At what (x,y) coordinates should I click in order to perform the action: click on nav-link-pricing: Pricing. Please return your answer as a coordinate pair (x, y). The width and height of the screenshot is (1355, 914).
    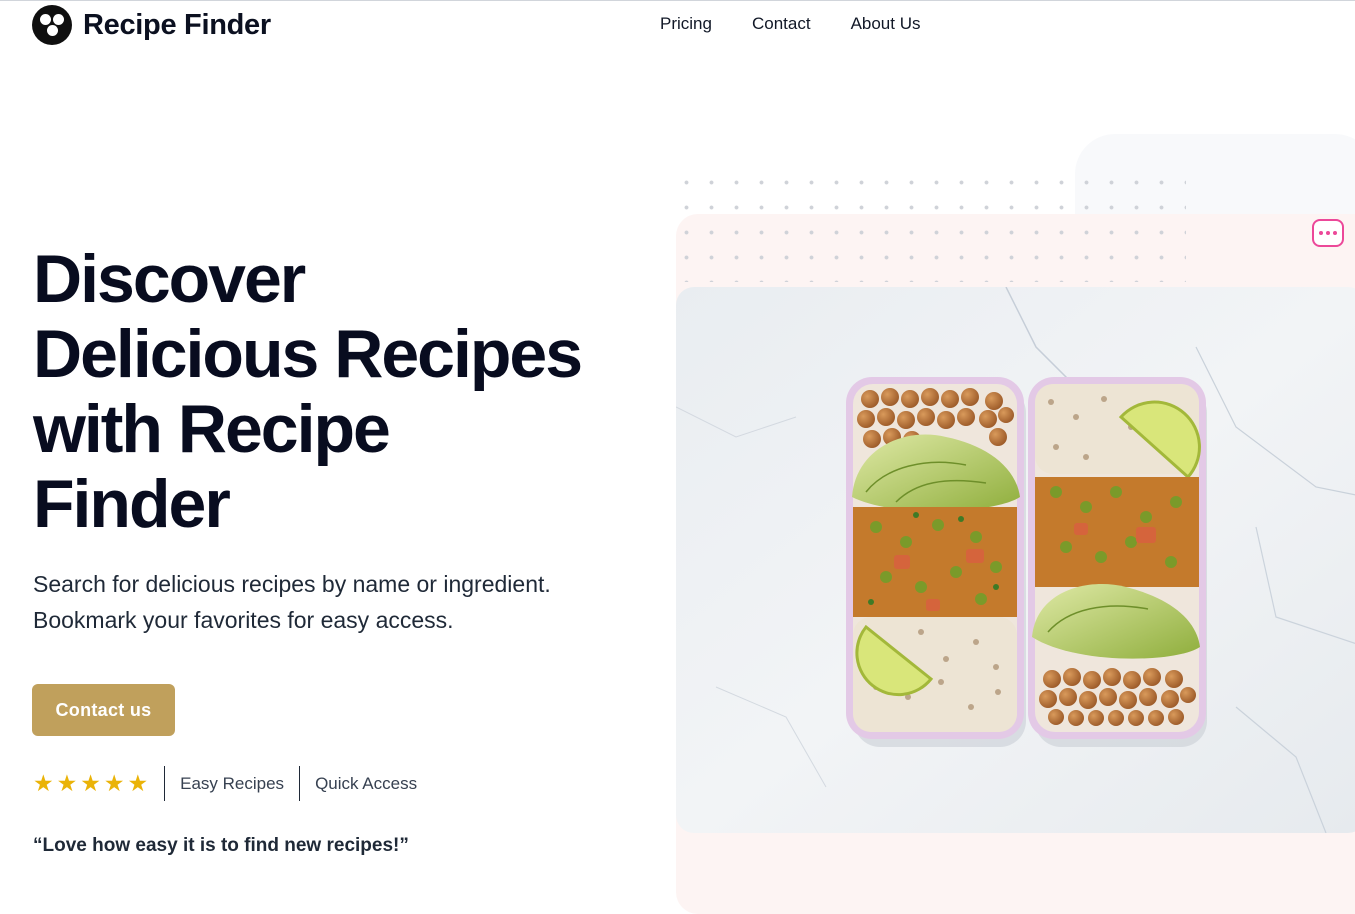
    Looking at the image, I should click on (686, 24).